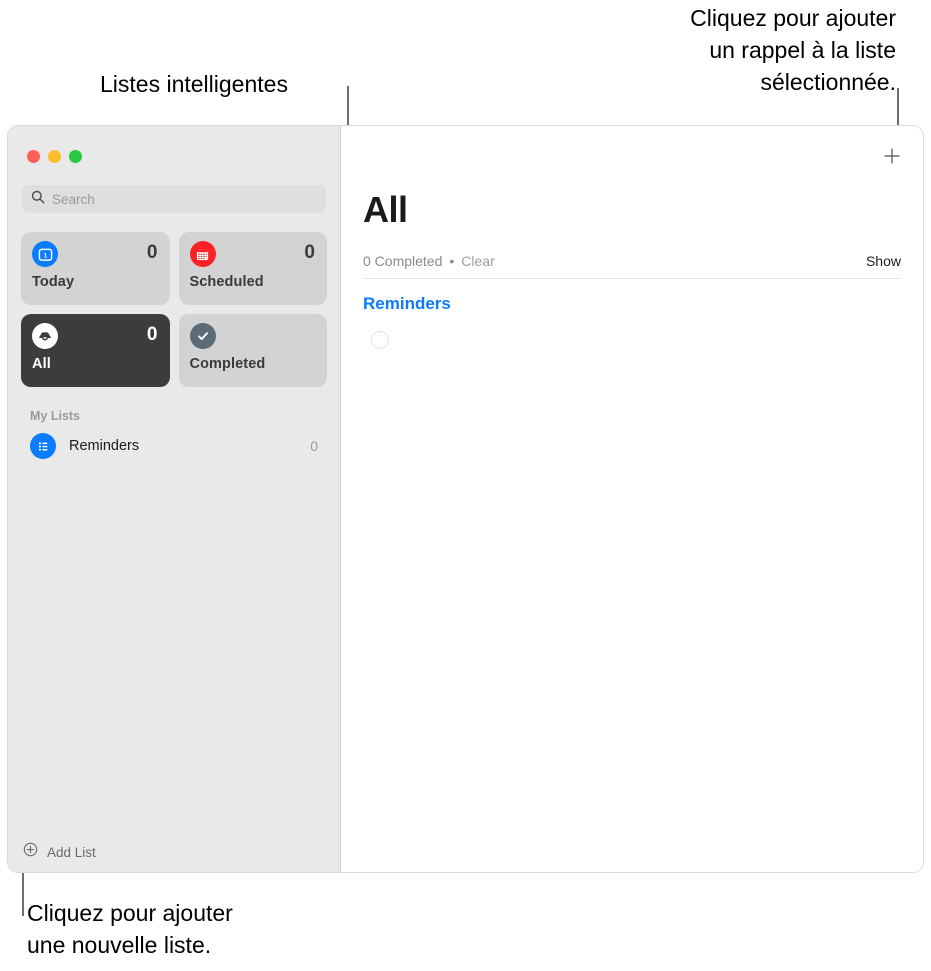 The height and width of the screenshot is (971, 931). Describe the element at coordinates (883, 261) in the screenshot. I see `show-completed-button: Show` at that location.